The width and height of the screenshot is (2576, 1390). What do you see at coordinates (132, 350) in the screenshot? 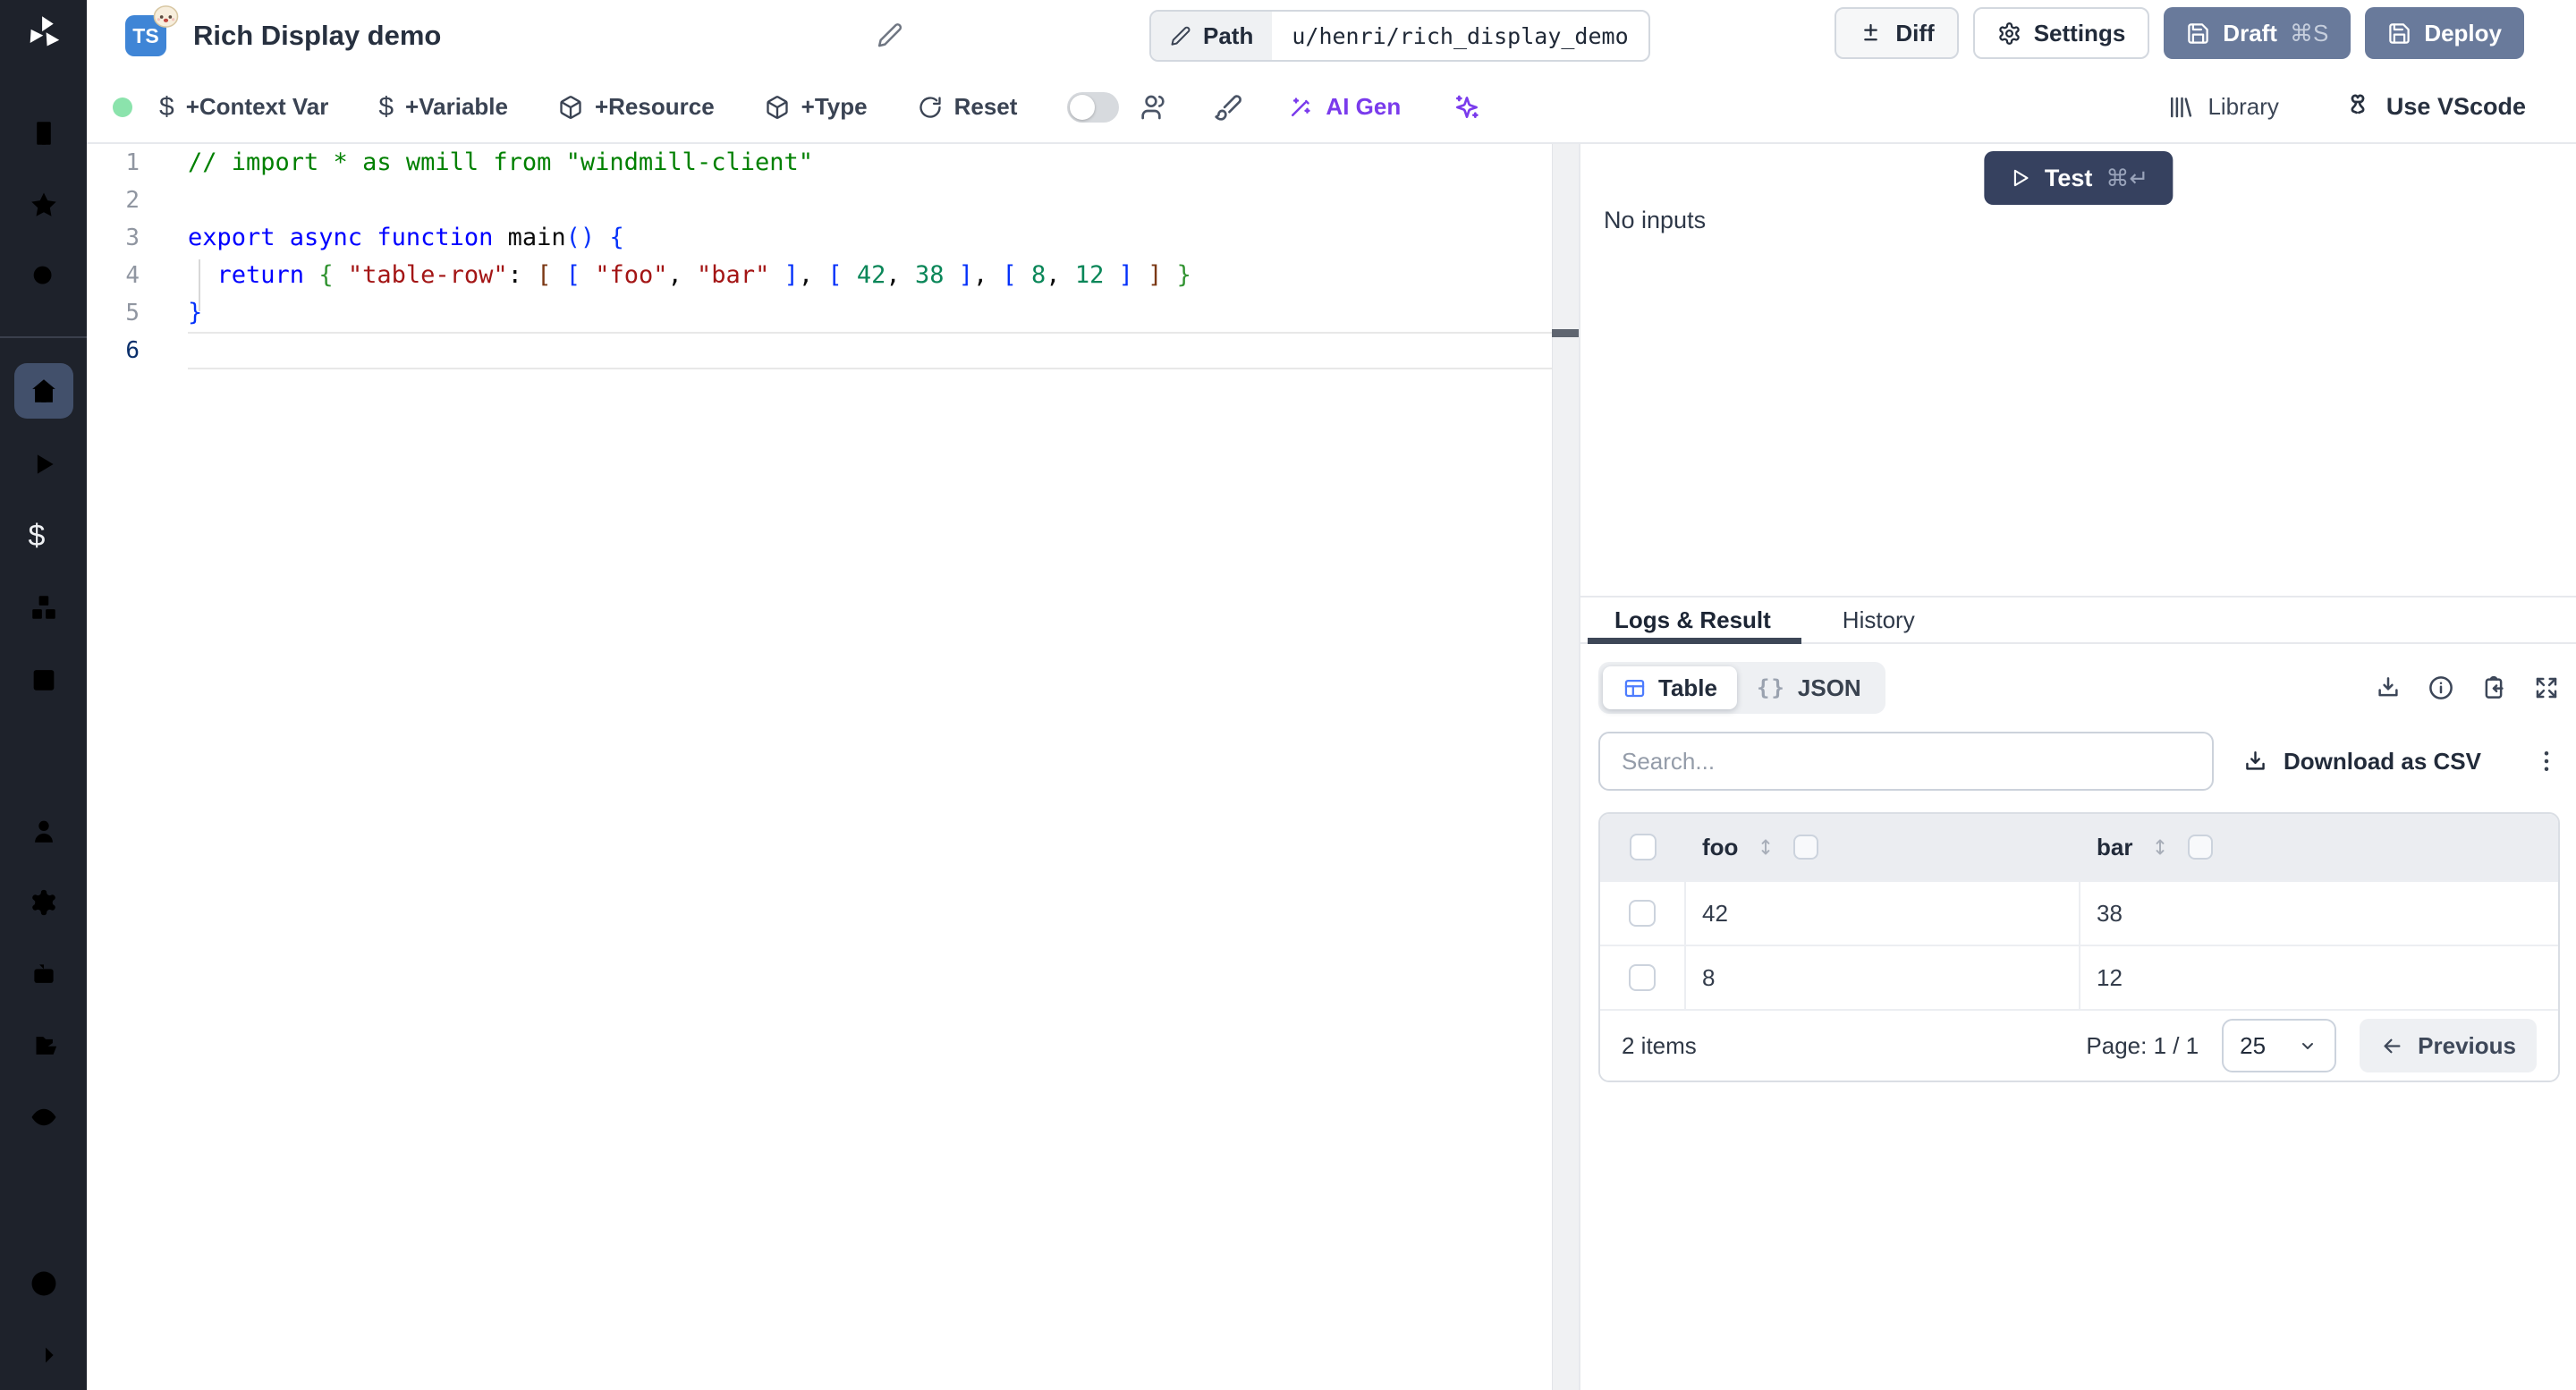
I see `line-number: 6` at bounding box center [132, 350].